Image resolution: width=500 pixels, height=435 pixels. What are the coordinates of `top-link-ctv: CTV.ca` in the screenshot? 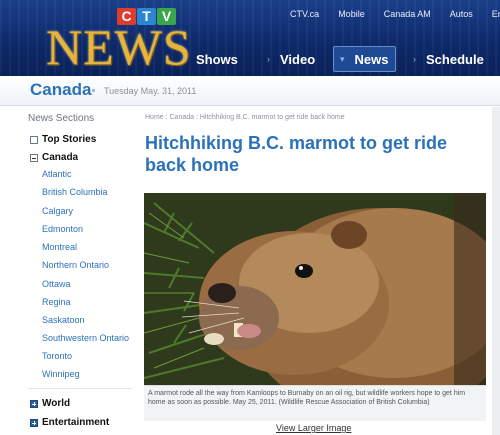 It's located at (304, 16).